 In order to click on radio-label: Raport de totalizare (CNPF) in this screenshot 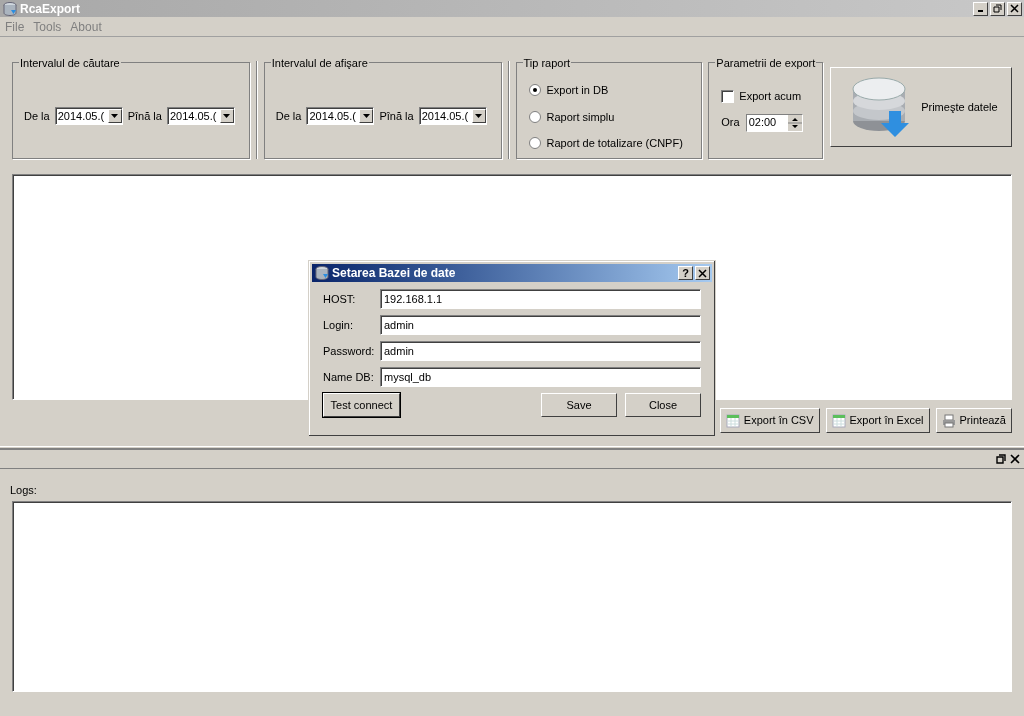, I will do `click(614, 143)`.